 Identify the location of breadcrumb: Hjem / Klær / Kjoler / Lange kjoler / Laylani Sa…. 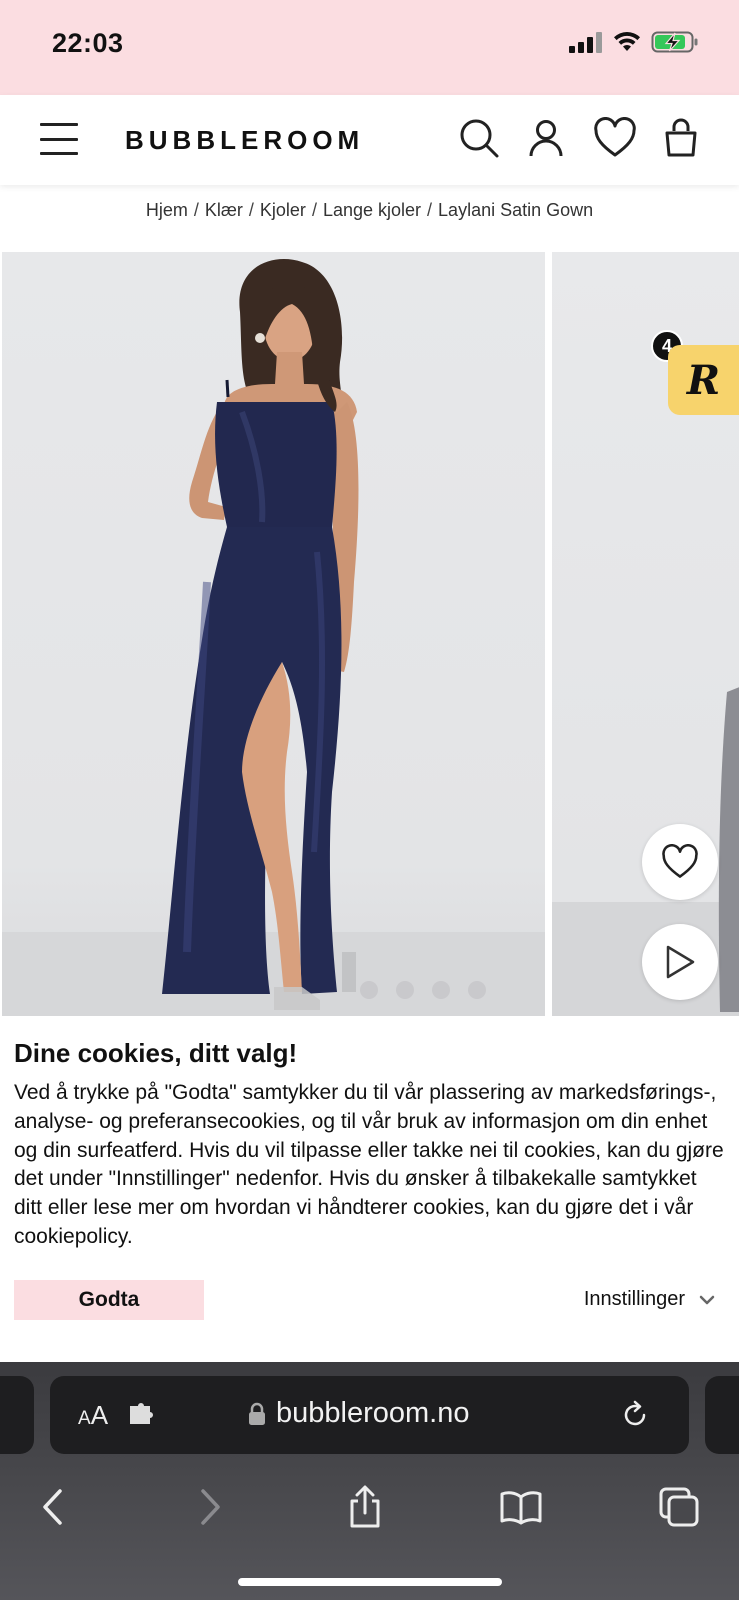
(369, 210).